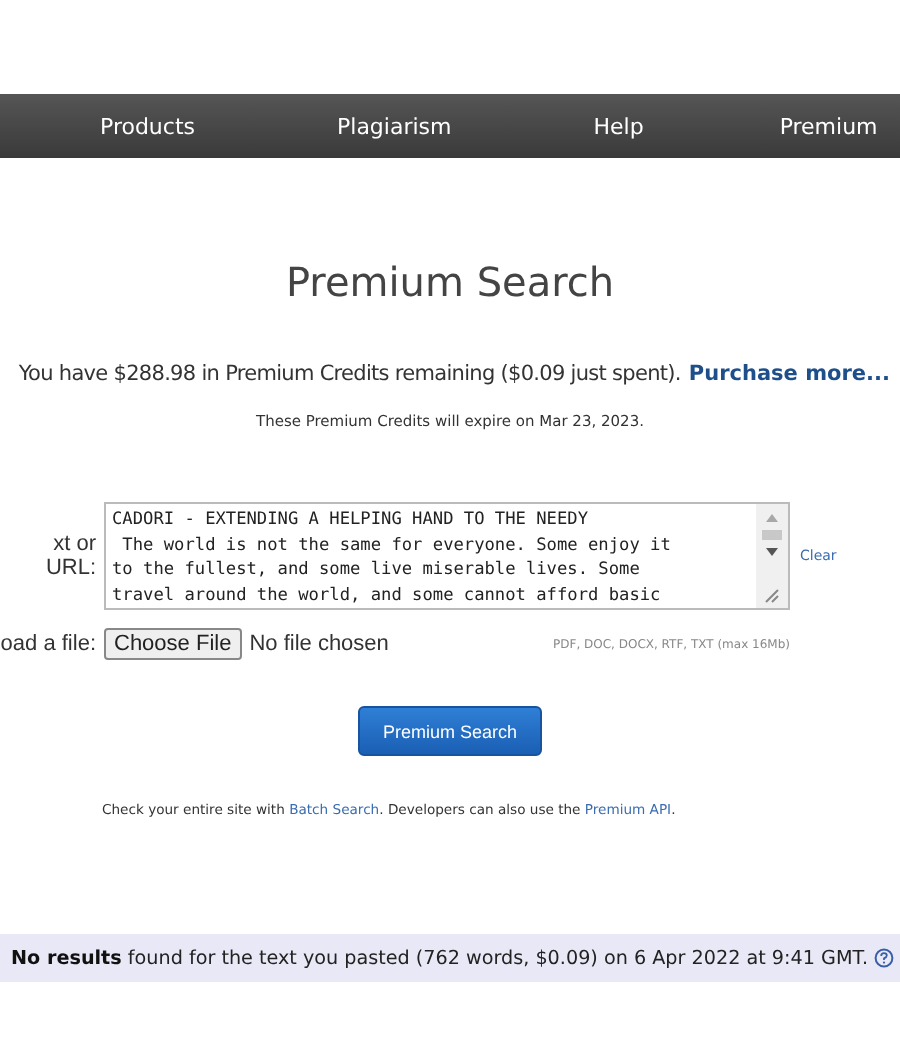 This screenshot has height=1056, width=900. I want to click on scroll-down-icon, so click(772, 552).